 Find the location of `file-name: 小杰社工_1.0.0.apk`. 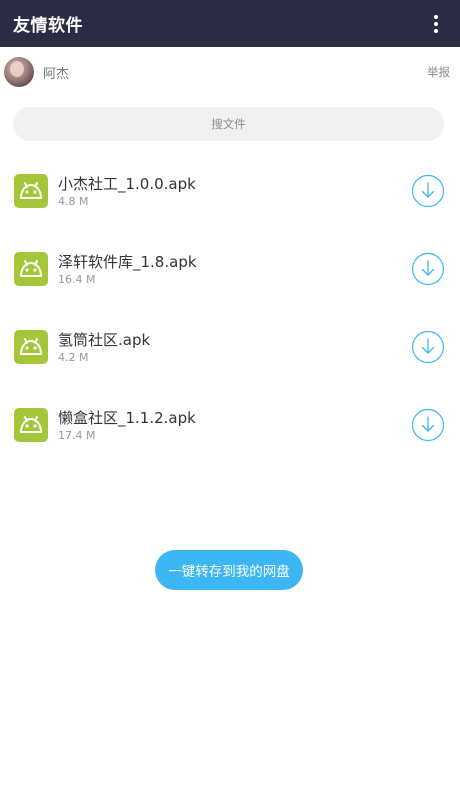

file-name: 小杰社工_1.0.0.apk is located at coordinates (127, 183).